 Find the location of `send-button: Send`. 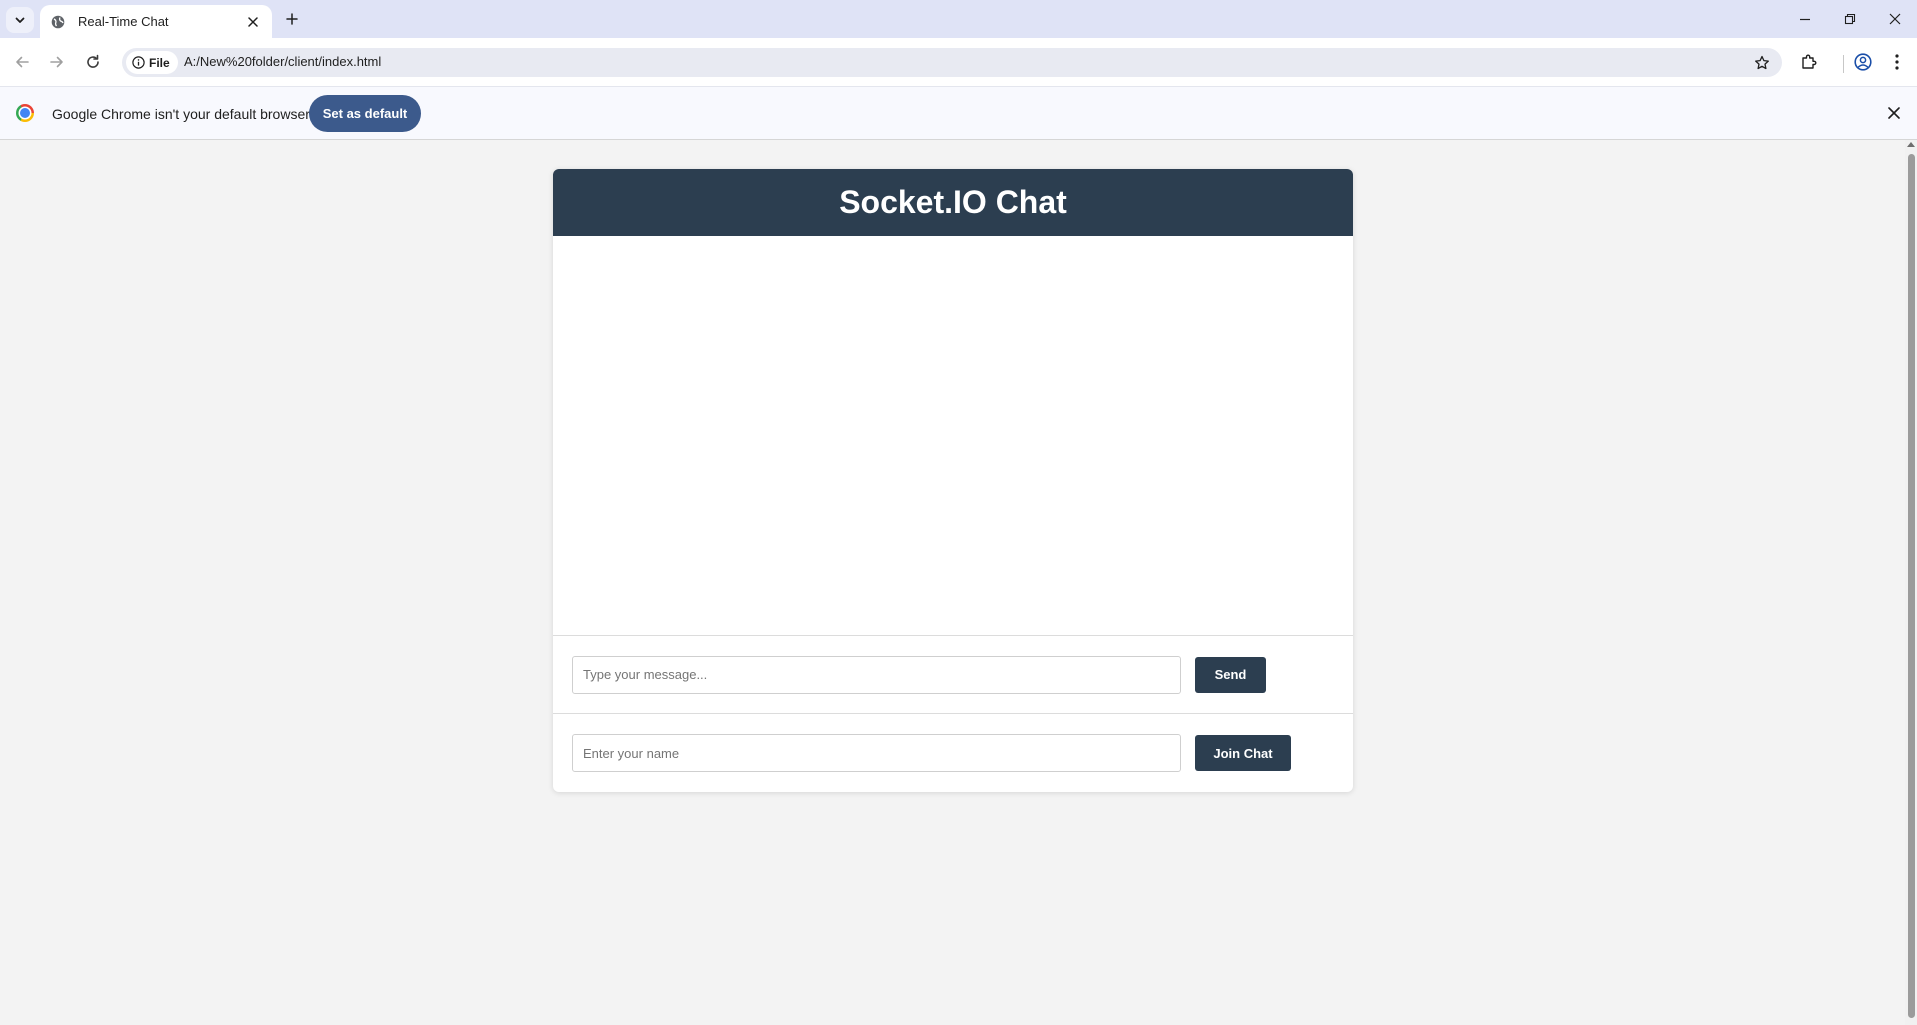

send-button: Send is located at coordinates (1230, 674).